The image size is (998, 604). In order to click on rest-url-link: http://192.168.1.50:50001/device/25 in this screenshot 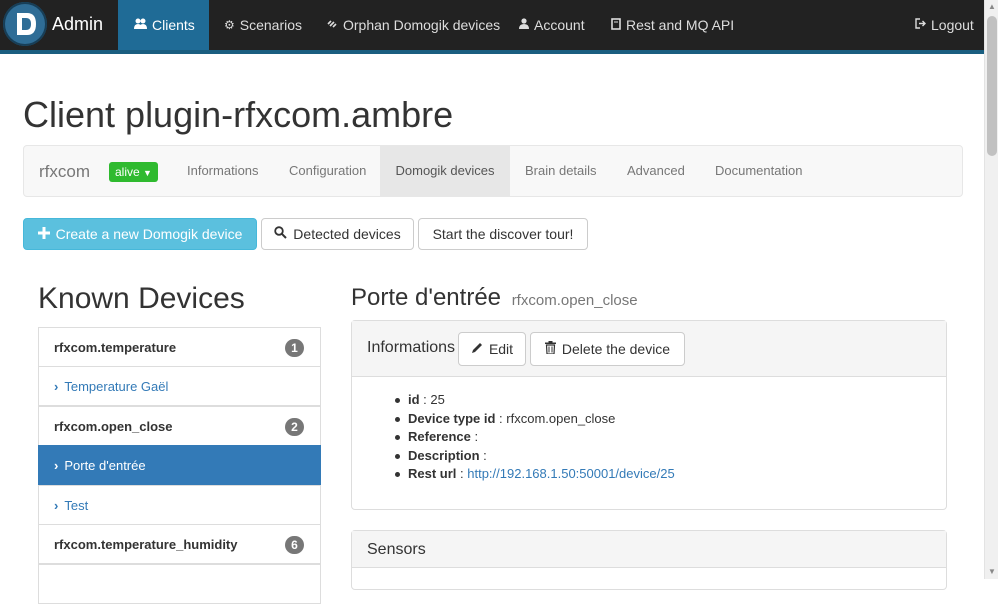, I will do `click(570, 473)`.